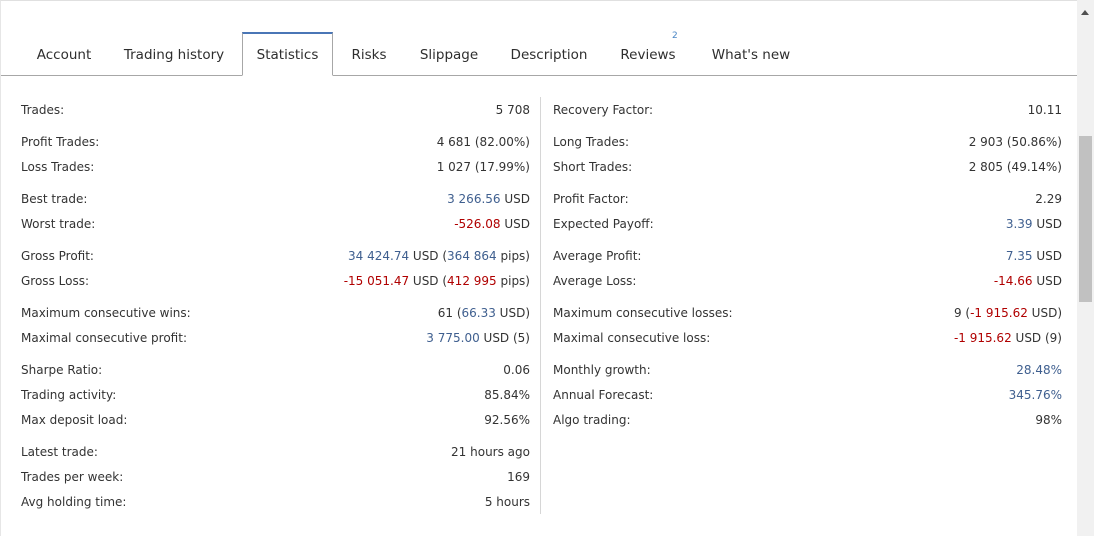 The width and height of the screenshot is (1094, 536). Describe the element at coordinates (632, 338) in the screenshot. I see `stat-label: Maximal consecutive loss:` at that location.